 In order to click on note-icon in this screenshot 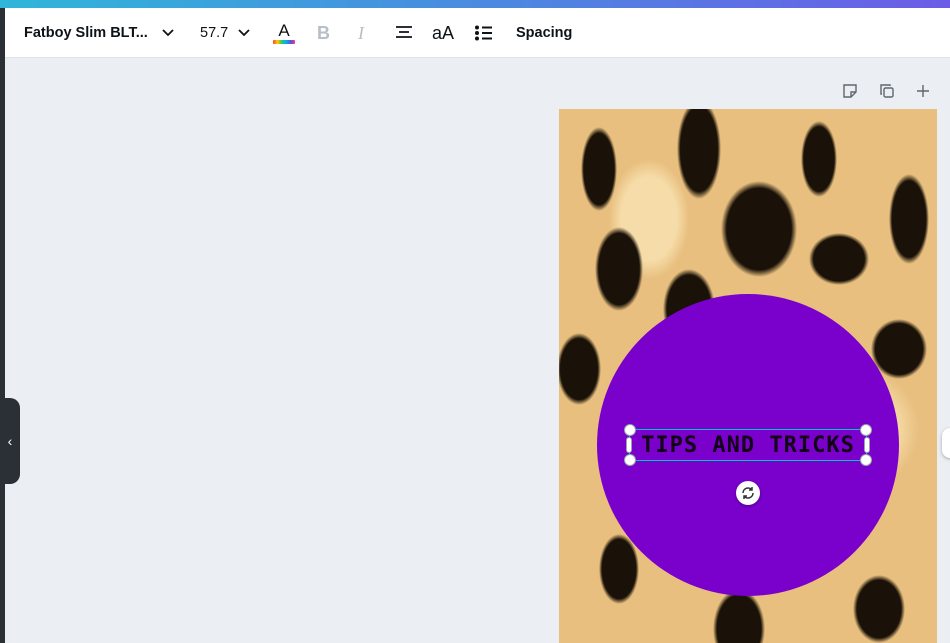, I will do `click(850, 91)`.